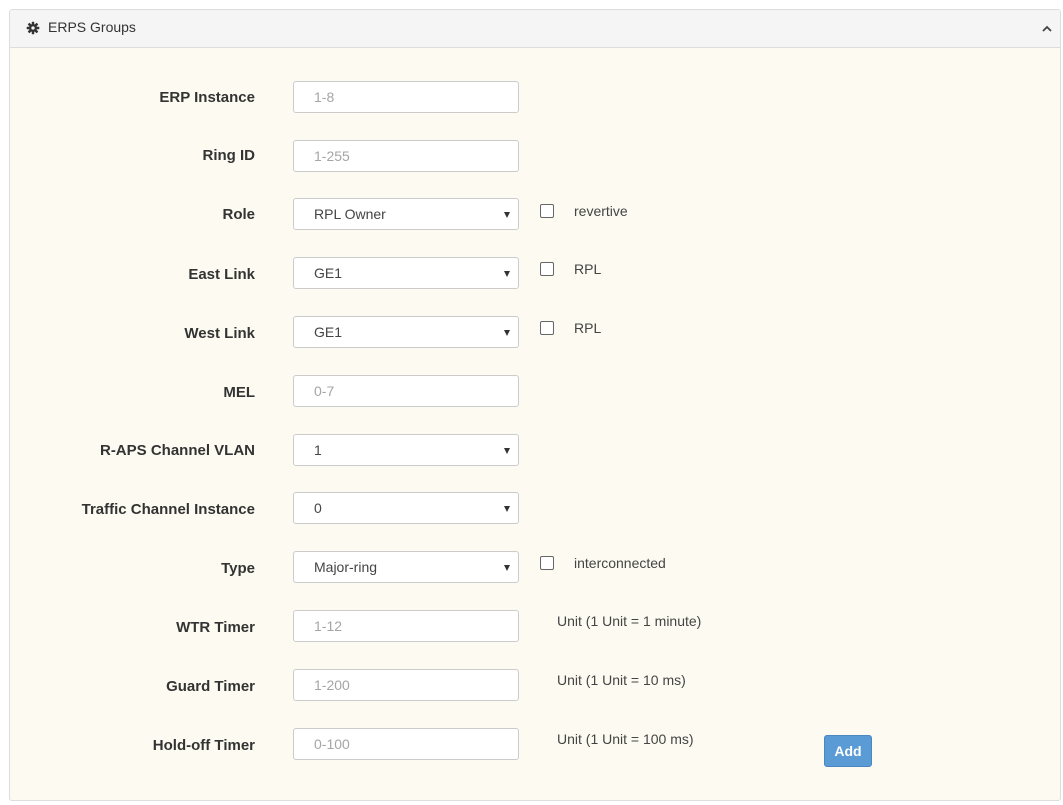 This screenshot has width=1063, height=805. Describe the element at coordinates (406, 508) in the screenshot. I see `traffic-channel-instance-select: 0` at that location.